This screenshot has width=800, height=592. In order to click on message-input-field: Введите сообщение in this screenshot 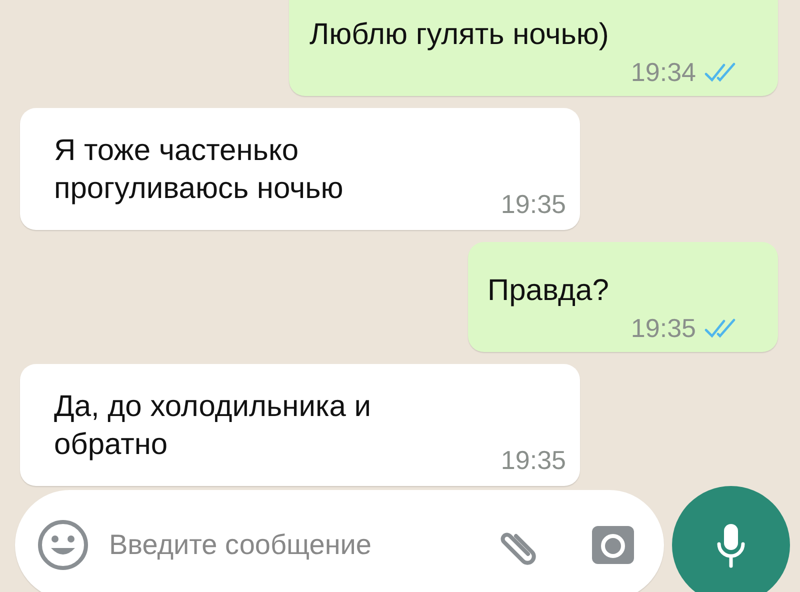, I will do `click(290, 545)`.